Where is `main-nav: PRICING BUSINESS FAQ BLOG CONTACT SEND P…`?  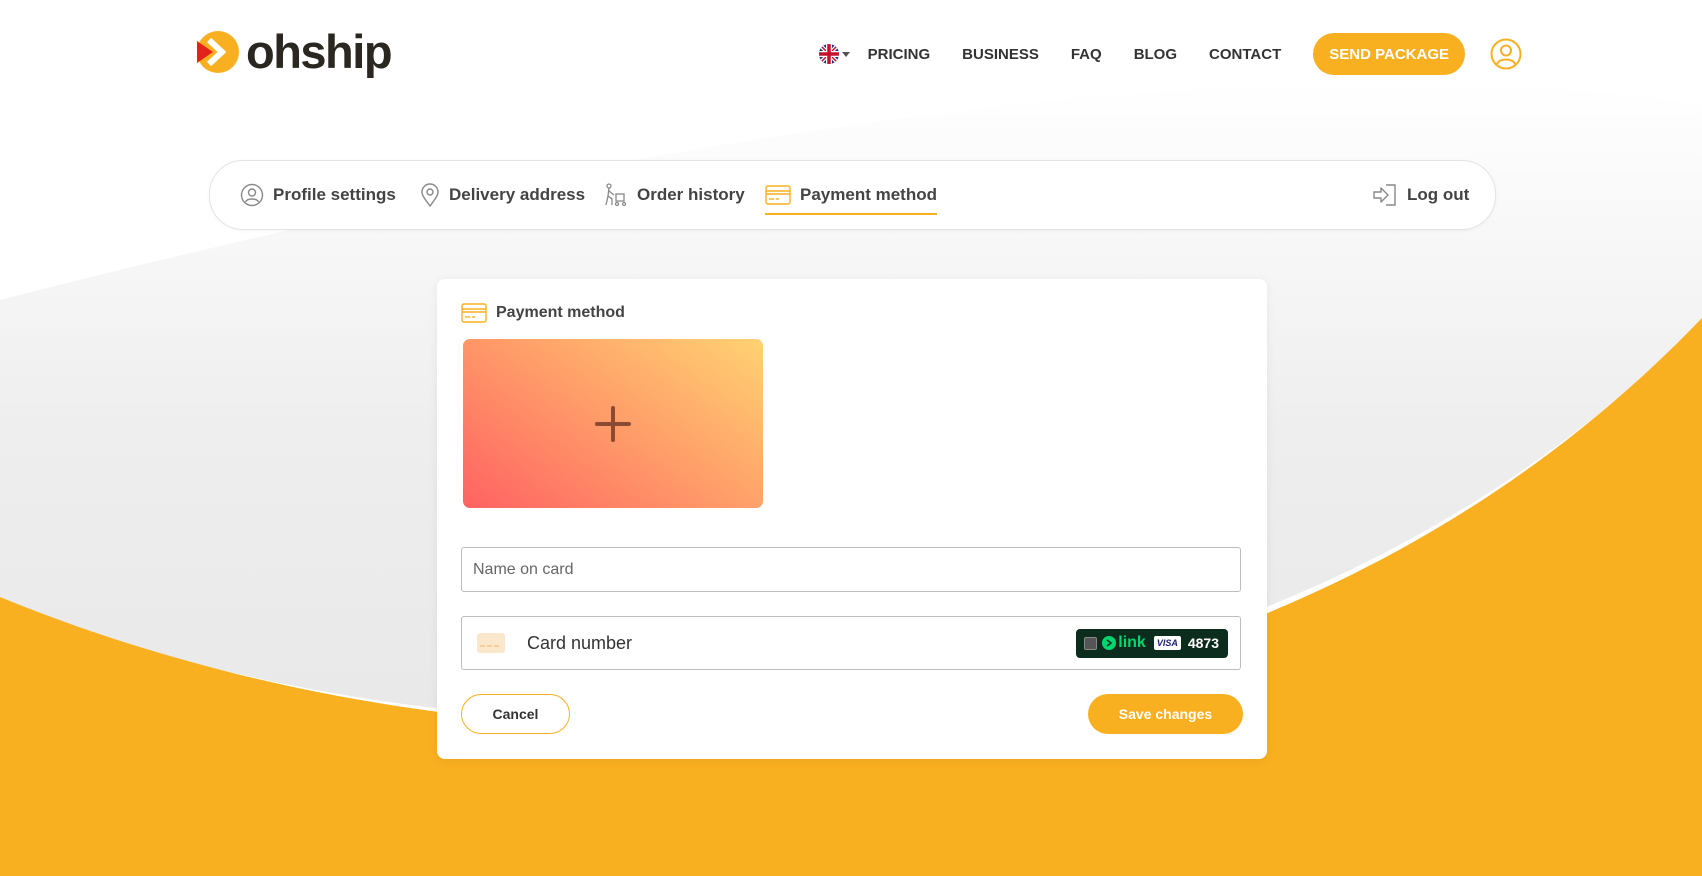 main-nav: PRICING BUSINESS FAQ BLOG CONTACT SEND P… is located at coordinates (1170, 54).